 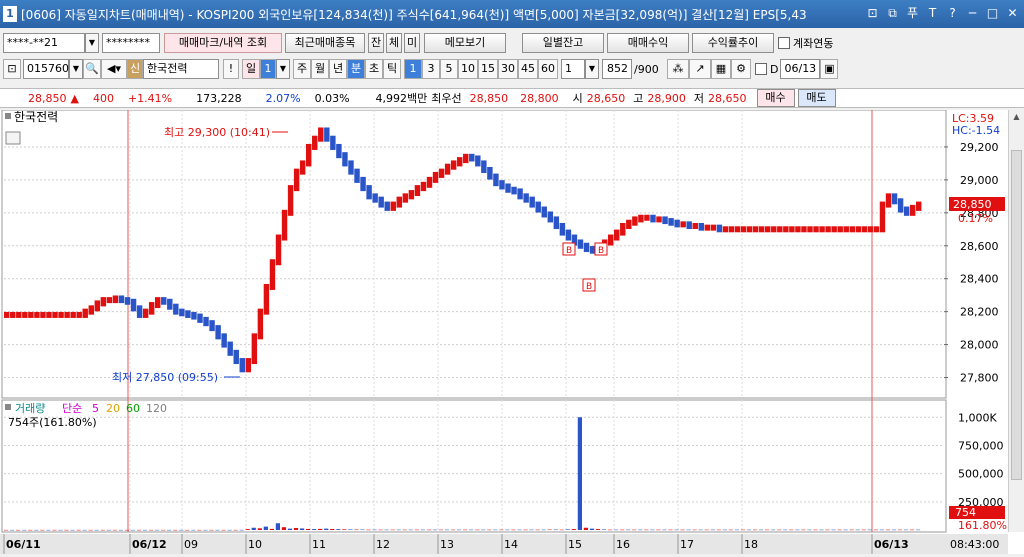 I want to click on trade-profit-button: 매매수익, so click(x=648, y=43).